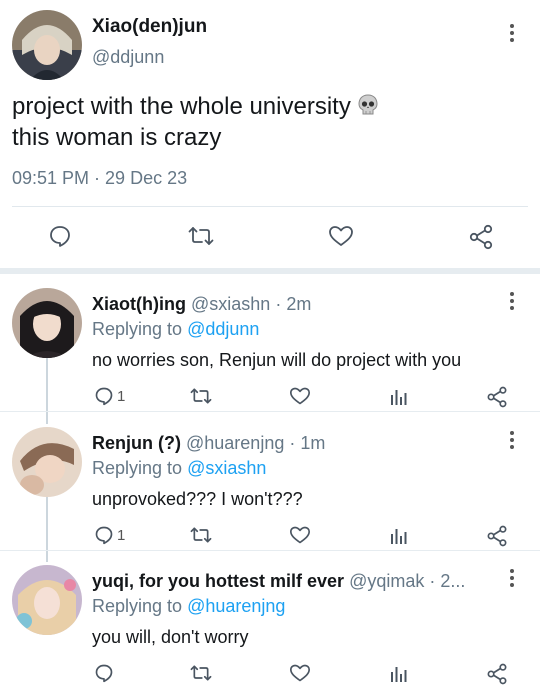 The height and width of the screenshot is (694, 540). Describe the element at coordinates (149, 27) in the screenshot. I see `author-display-name: Xiao(den)jun` at that location.